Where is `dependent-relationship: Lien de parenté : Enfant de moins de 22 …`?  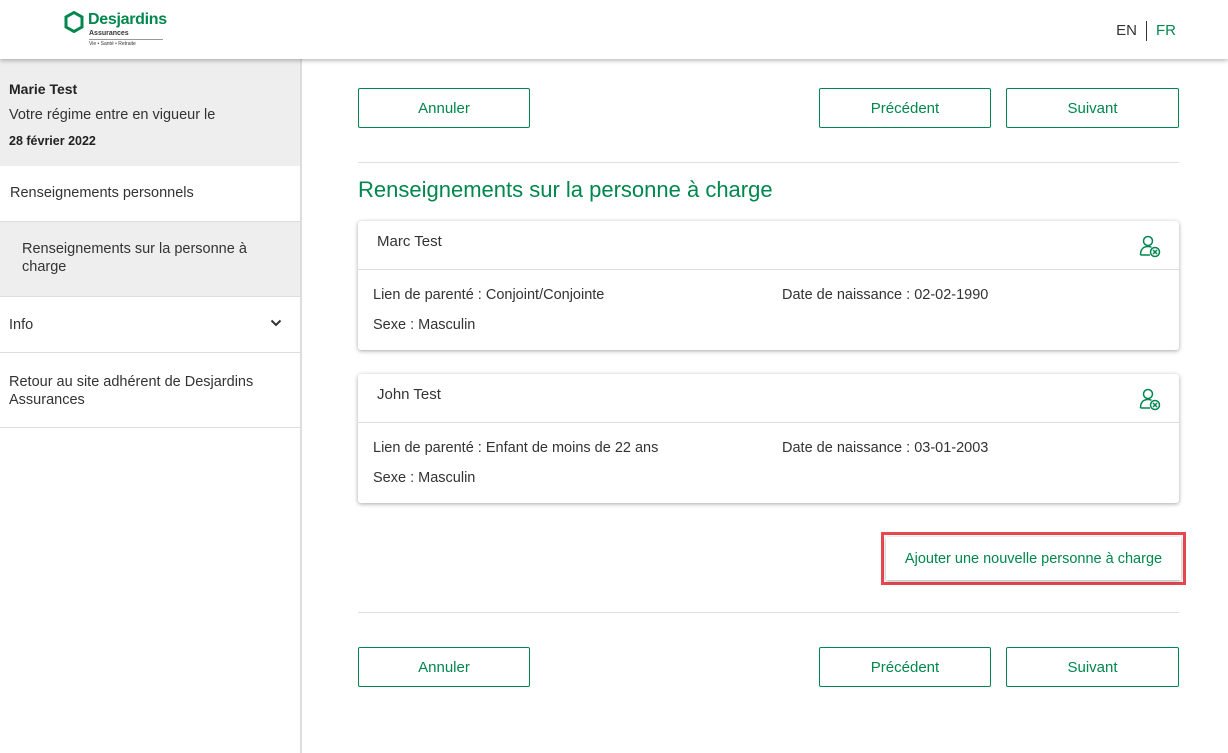
dependent-relationship: Lien de parenté : Enfant de moins de 22 … is located at coordinates (516, 448).